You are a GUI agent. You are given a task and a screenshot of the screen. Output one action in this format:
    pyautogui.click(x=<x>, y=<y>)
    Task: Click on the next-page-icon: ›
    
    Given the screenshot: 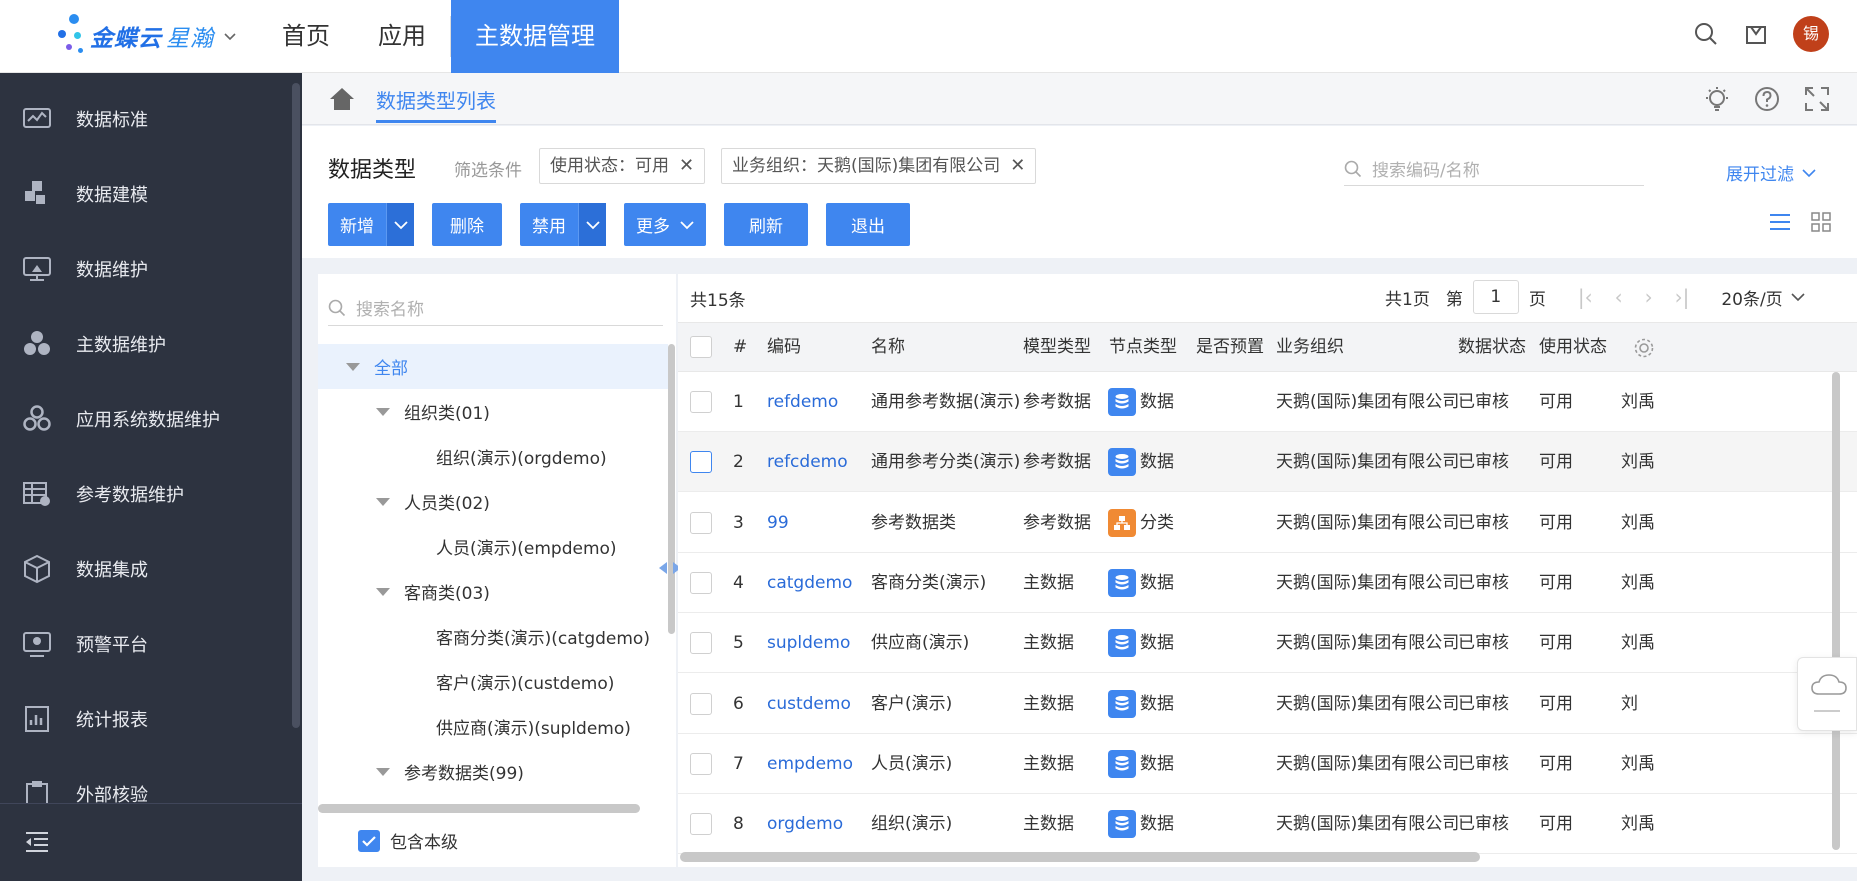 What is the action you would take?
    pyautogui.click(x=1649, y=297)
    